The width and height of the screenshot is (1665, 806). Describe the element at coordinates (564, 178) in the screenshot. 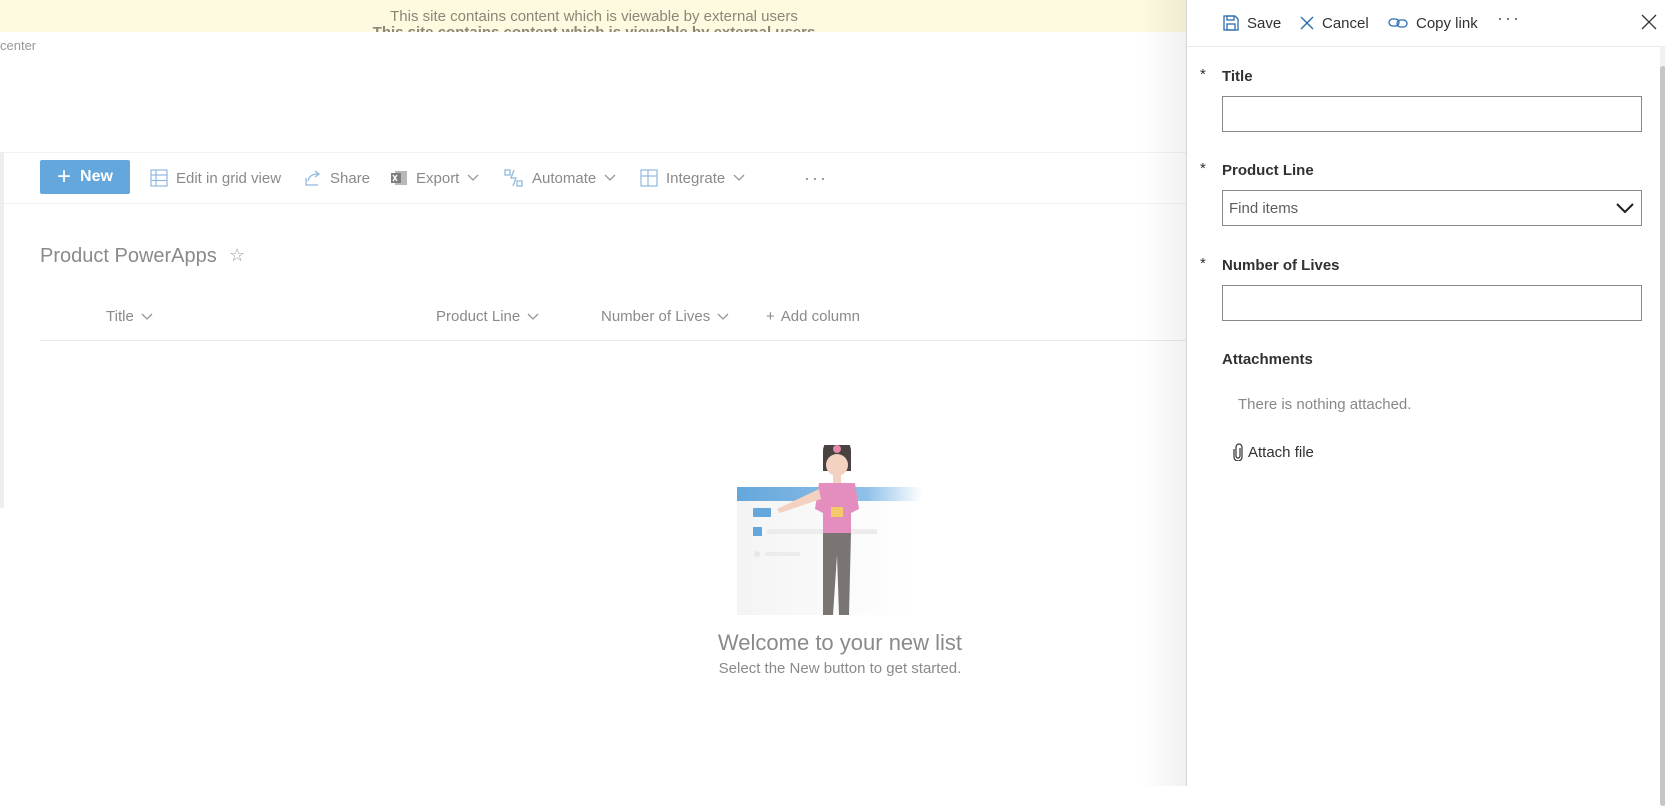

I see `automate-label: Automate` at that location.